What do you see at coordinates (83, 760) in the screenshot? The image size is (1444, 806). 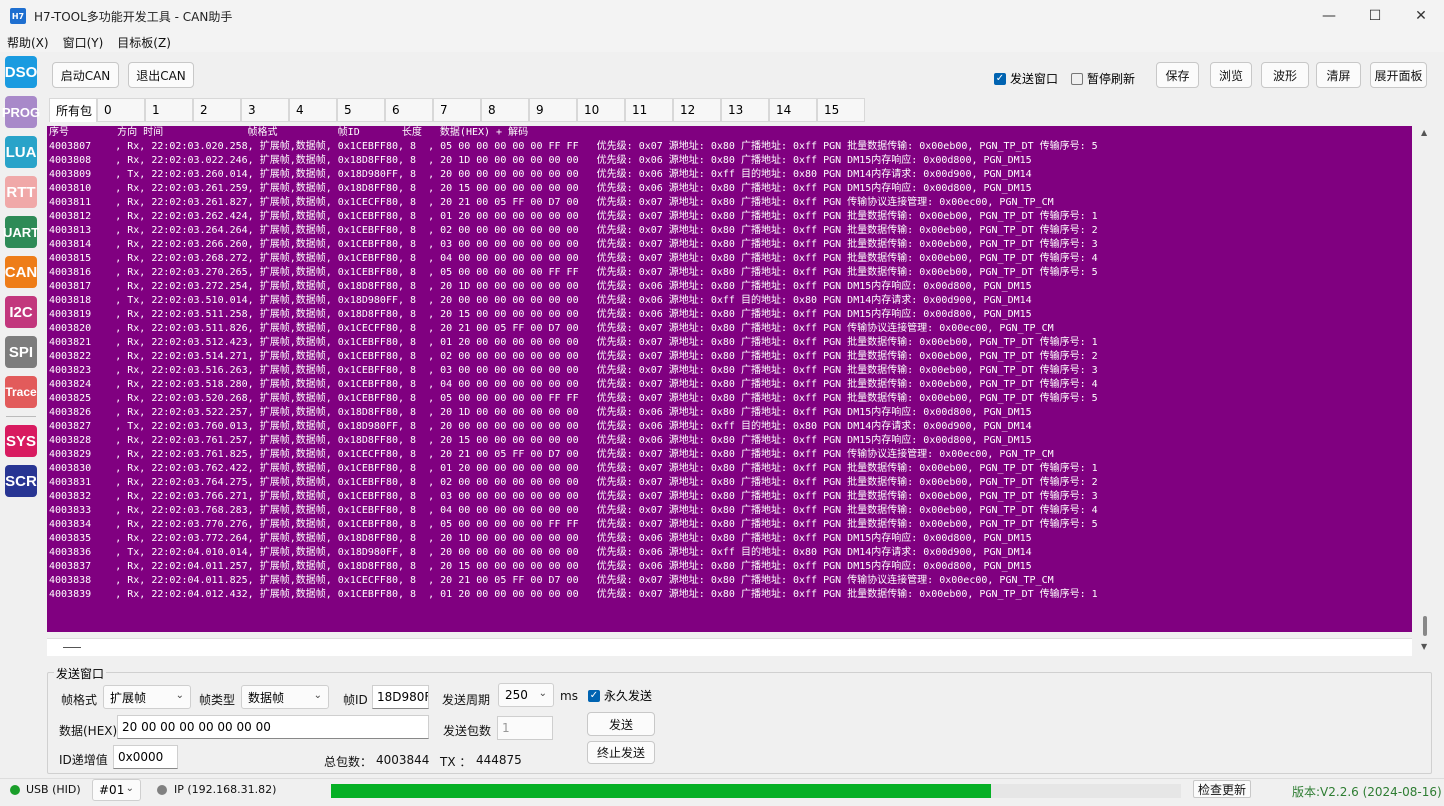 I see `id-increment-label: ID递增值` at bounding box center [83, 760].